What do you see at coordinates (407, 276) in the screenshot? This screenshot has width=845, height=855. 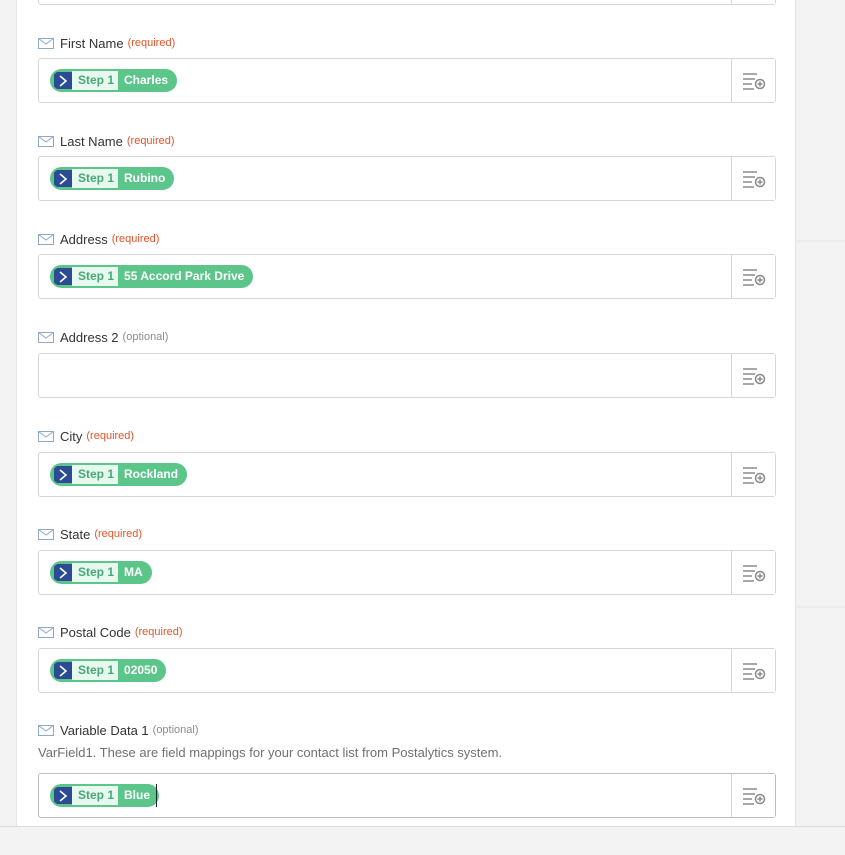 I see `address-input: Step 1 55 Accord Park Drive` at bounding box center [407, 276].